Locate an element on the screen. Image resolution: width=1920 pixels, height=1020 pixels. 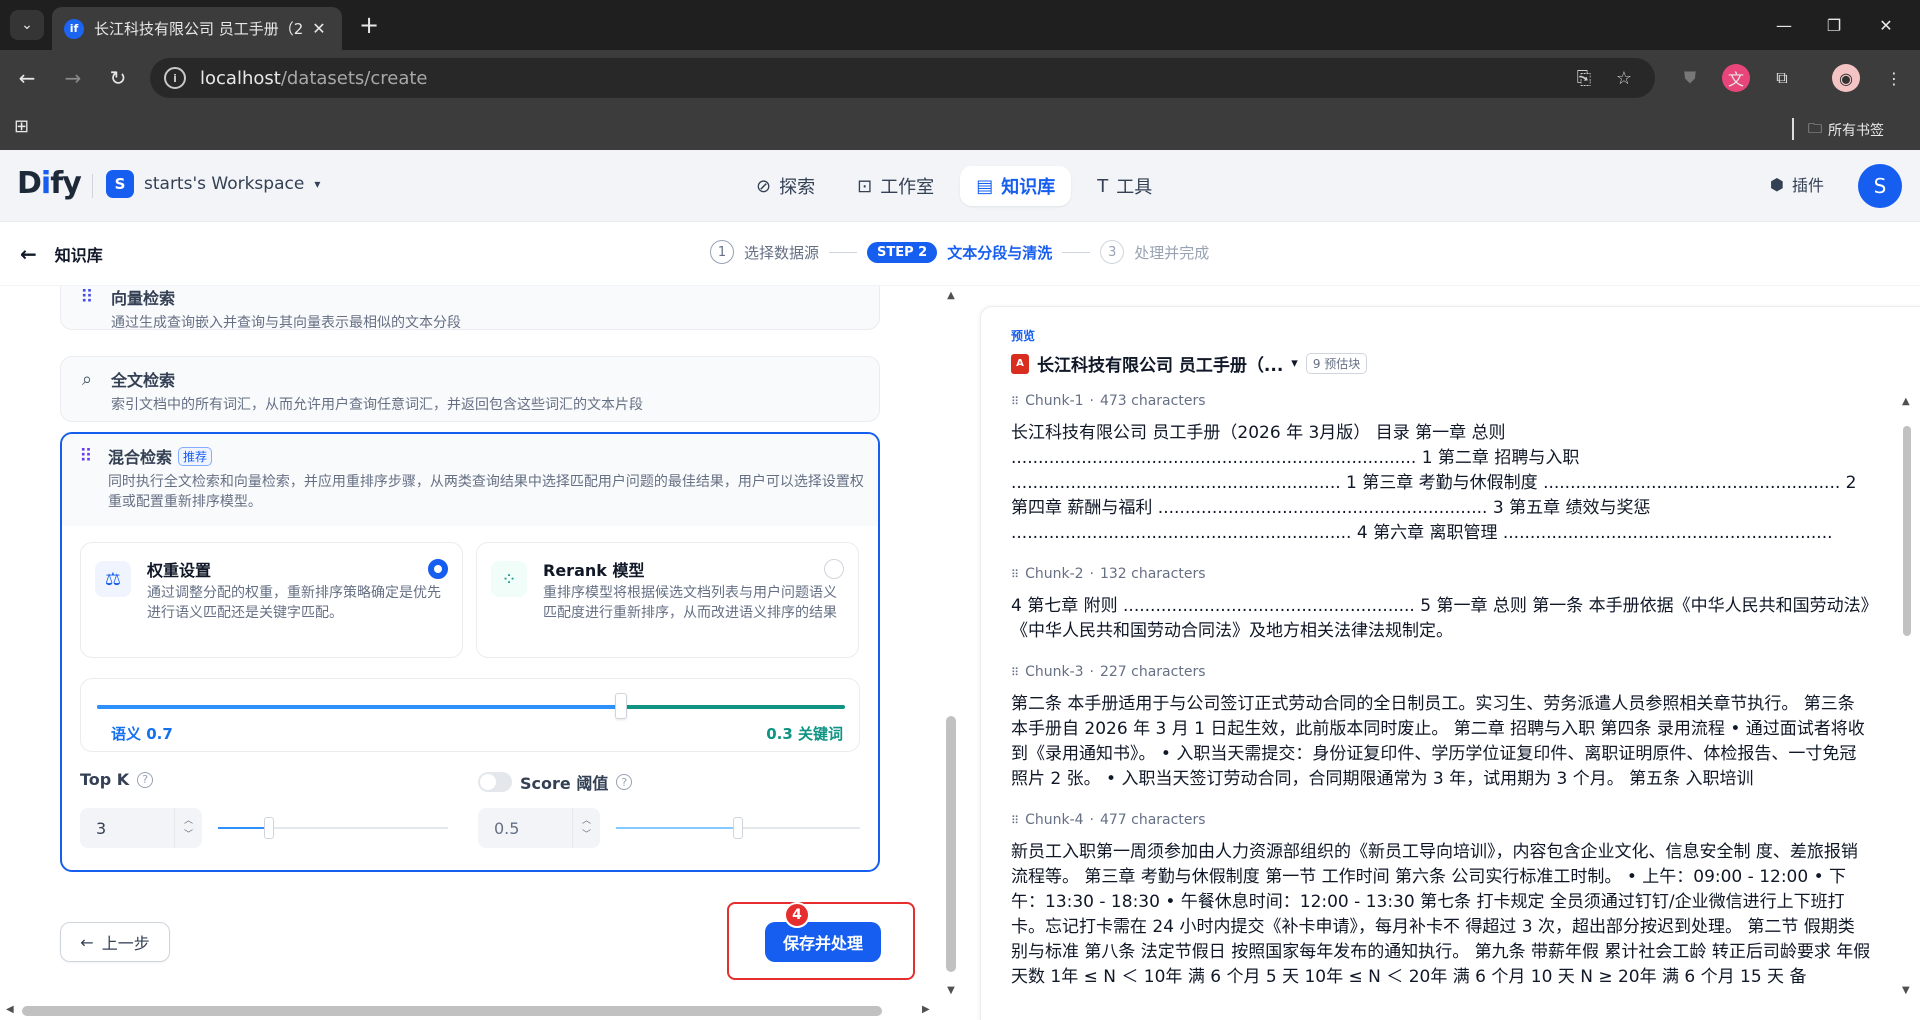
score-threshold-toggle is located at coordinates (495, 782).